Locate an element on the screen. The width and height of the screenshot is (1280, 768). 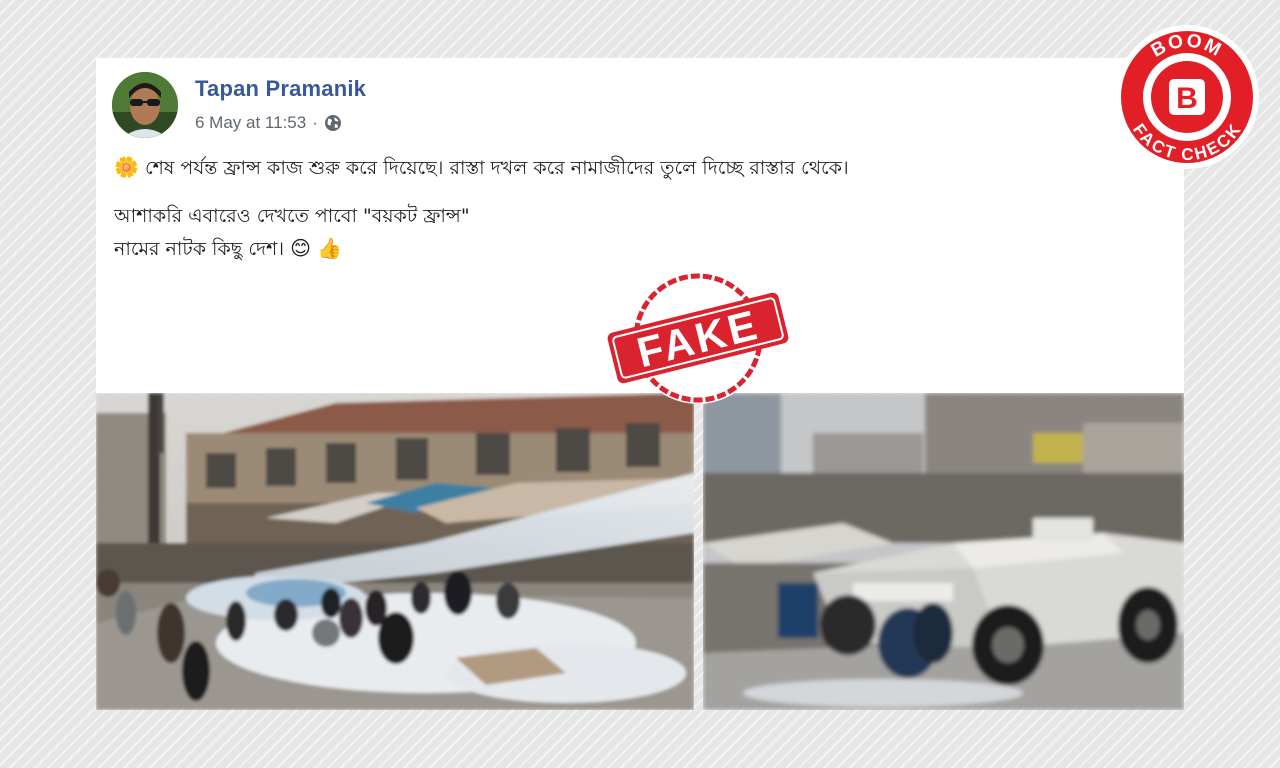
post-meta: 6 May at 11:53 · is located at coordinates (268, 123).